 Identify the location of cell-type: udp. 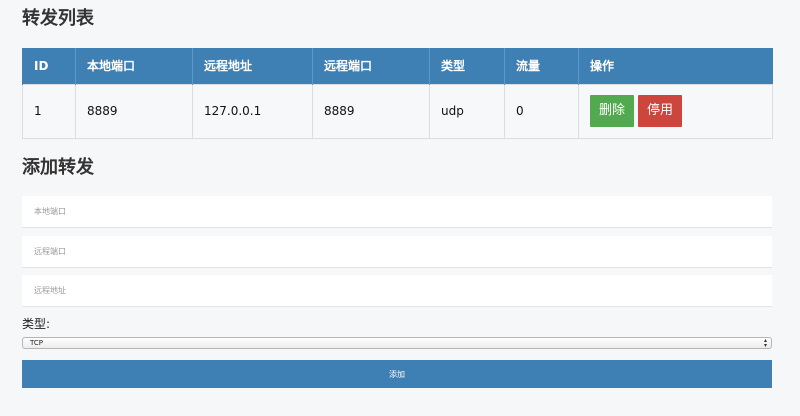
(467, 111).